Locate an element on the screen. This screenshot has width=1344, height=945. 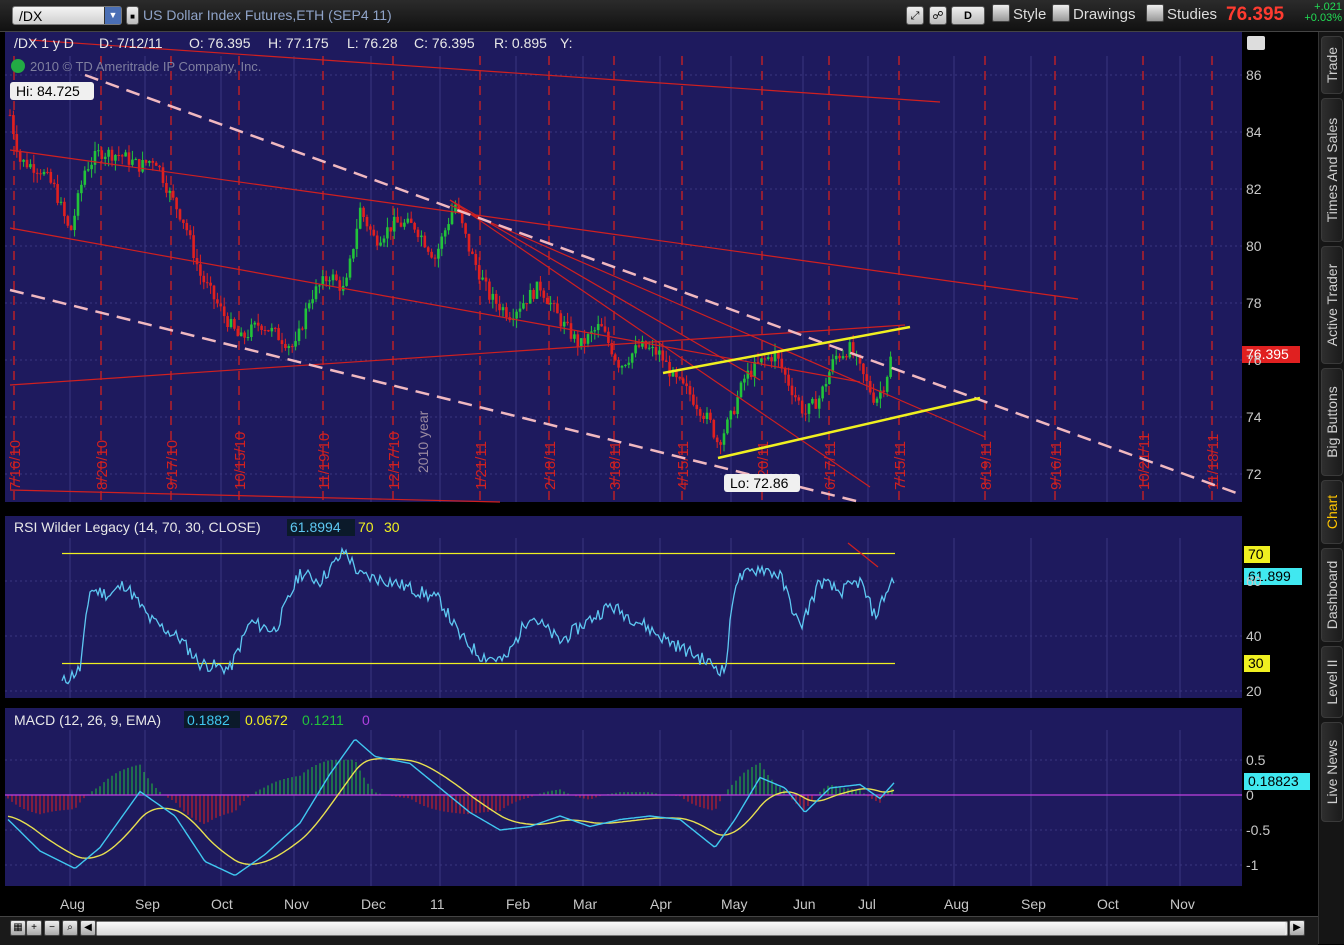
period-button: D is located at coordinates (968, 15).